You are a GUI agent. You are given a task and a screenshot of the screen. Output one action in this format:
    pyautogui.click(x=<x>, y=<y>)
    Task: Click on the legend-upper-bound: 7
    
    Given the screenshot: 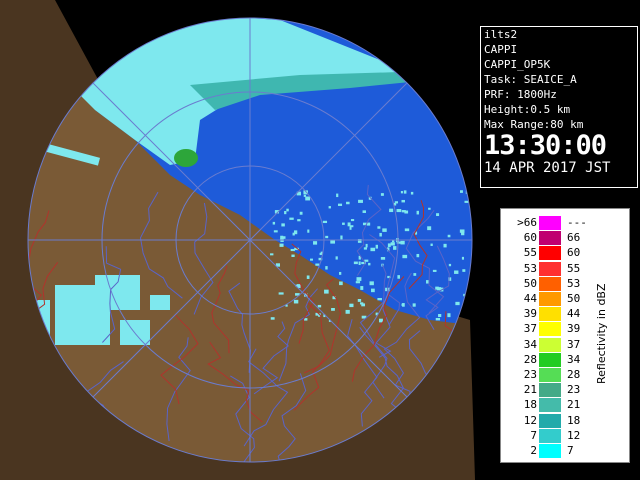 What is the action you would take?
    pyautogui.click(x=570, y=450)
    